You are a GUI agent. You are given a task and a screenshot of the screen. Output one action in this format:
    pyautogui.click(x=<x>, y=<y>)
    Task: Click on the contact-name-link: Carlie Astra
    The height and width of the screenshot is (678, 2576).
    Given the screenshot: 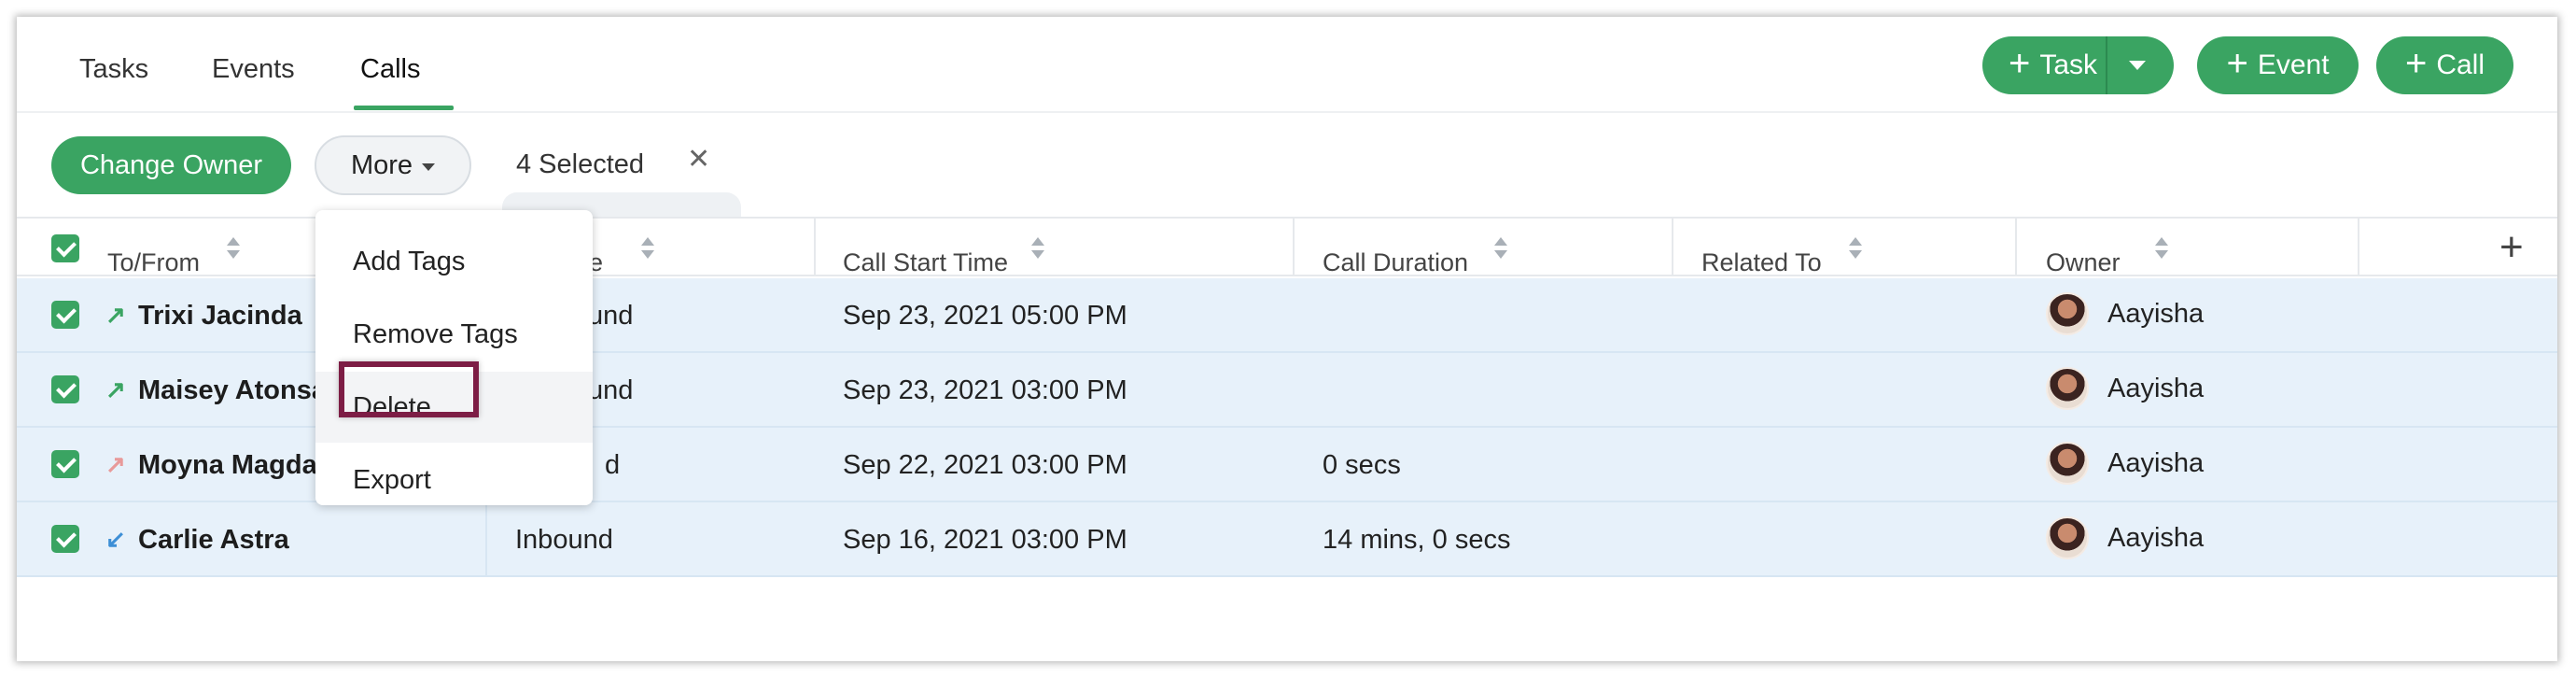 What is the action you would take?
    pyautogui.click(x=213, y=540)
    